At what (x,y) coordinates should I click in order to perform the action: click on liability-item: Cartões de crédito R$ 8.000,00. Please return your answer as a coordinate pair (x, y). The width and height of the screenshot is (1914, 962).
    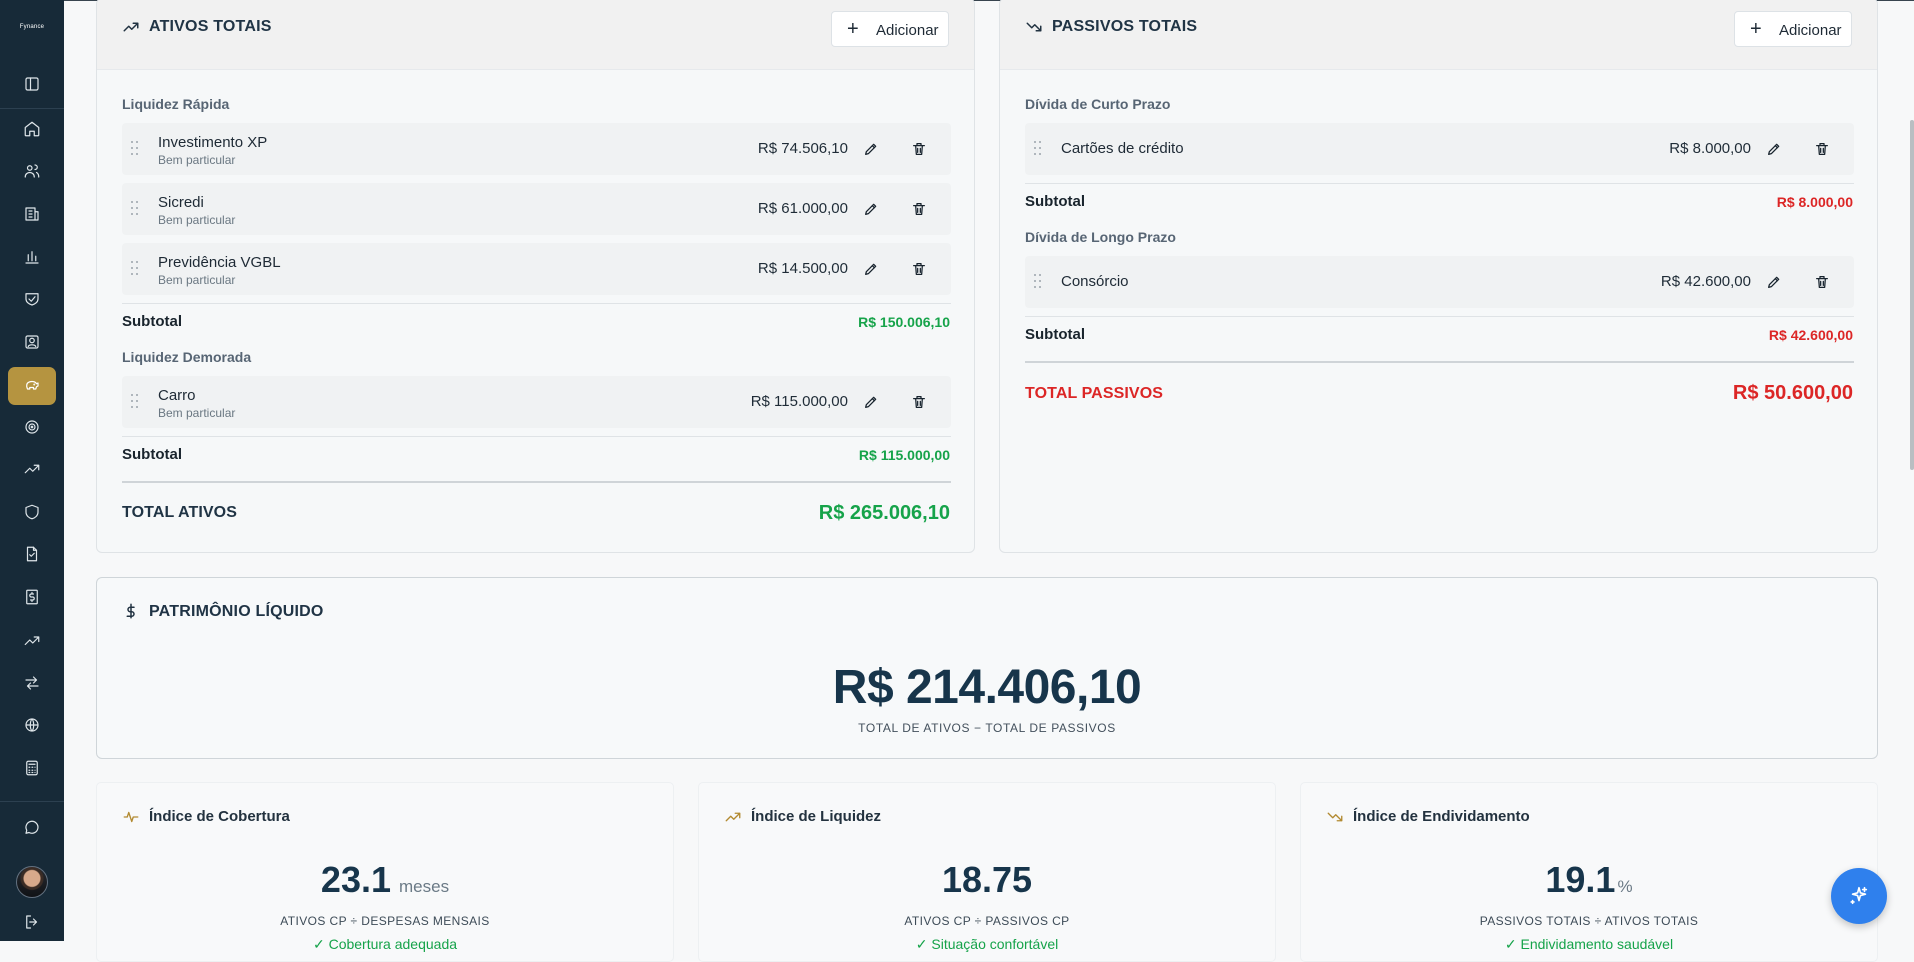
    Looking at the image, I should click on (1439, 149).